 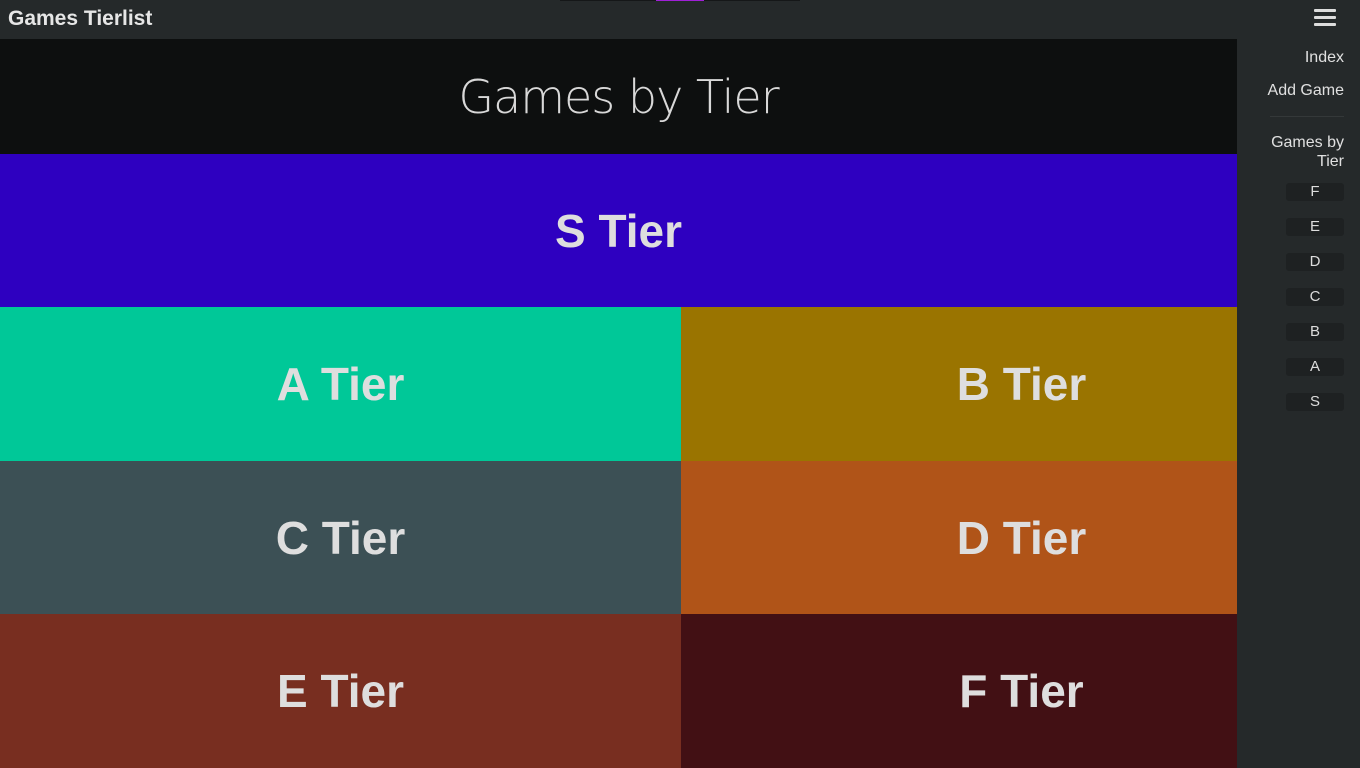 I want to click on page-header: Games by Tier, so click(x=618, y=96).